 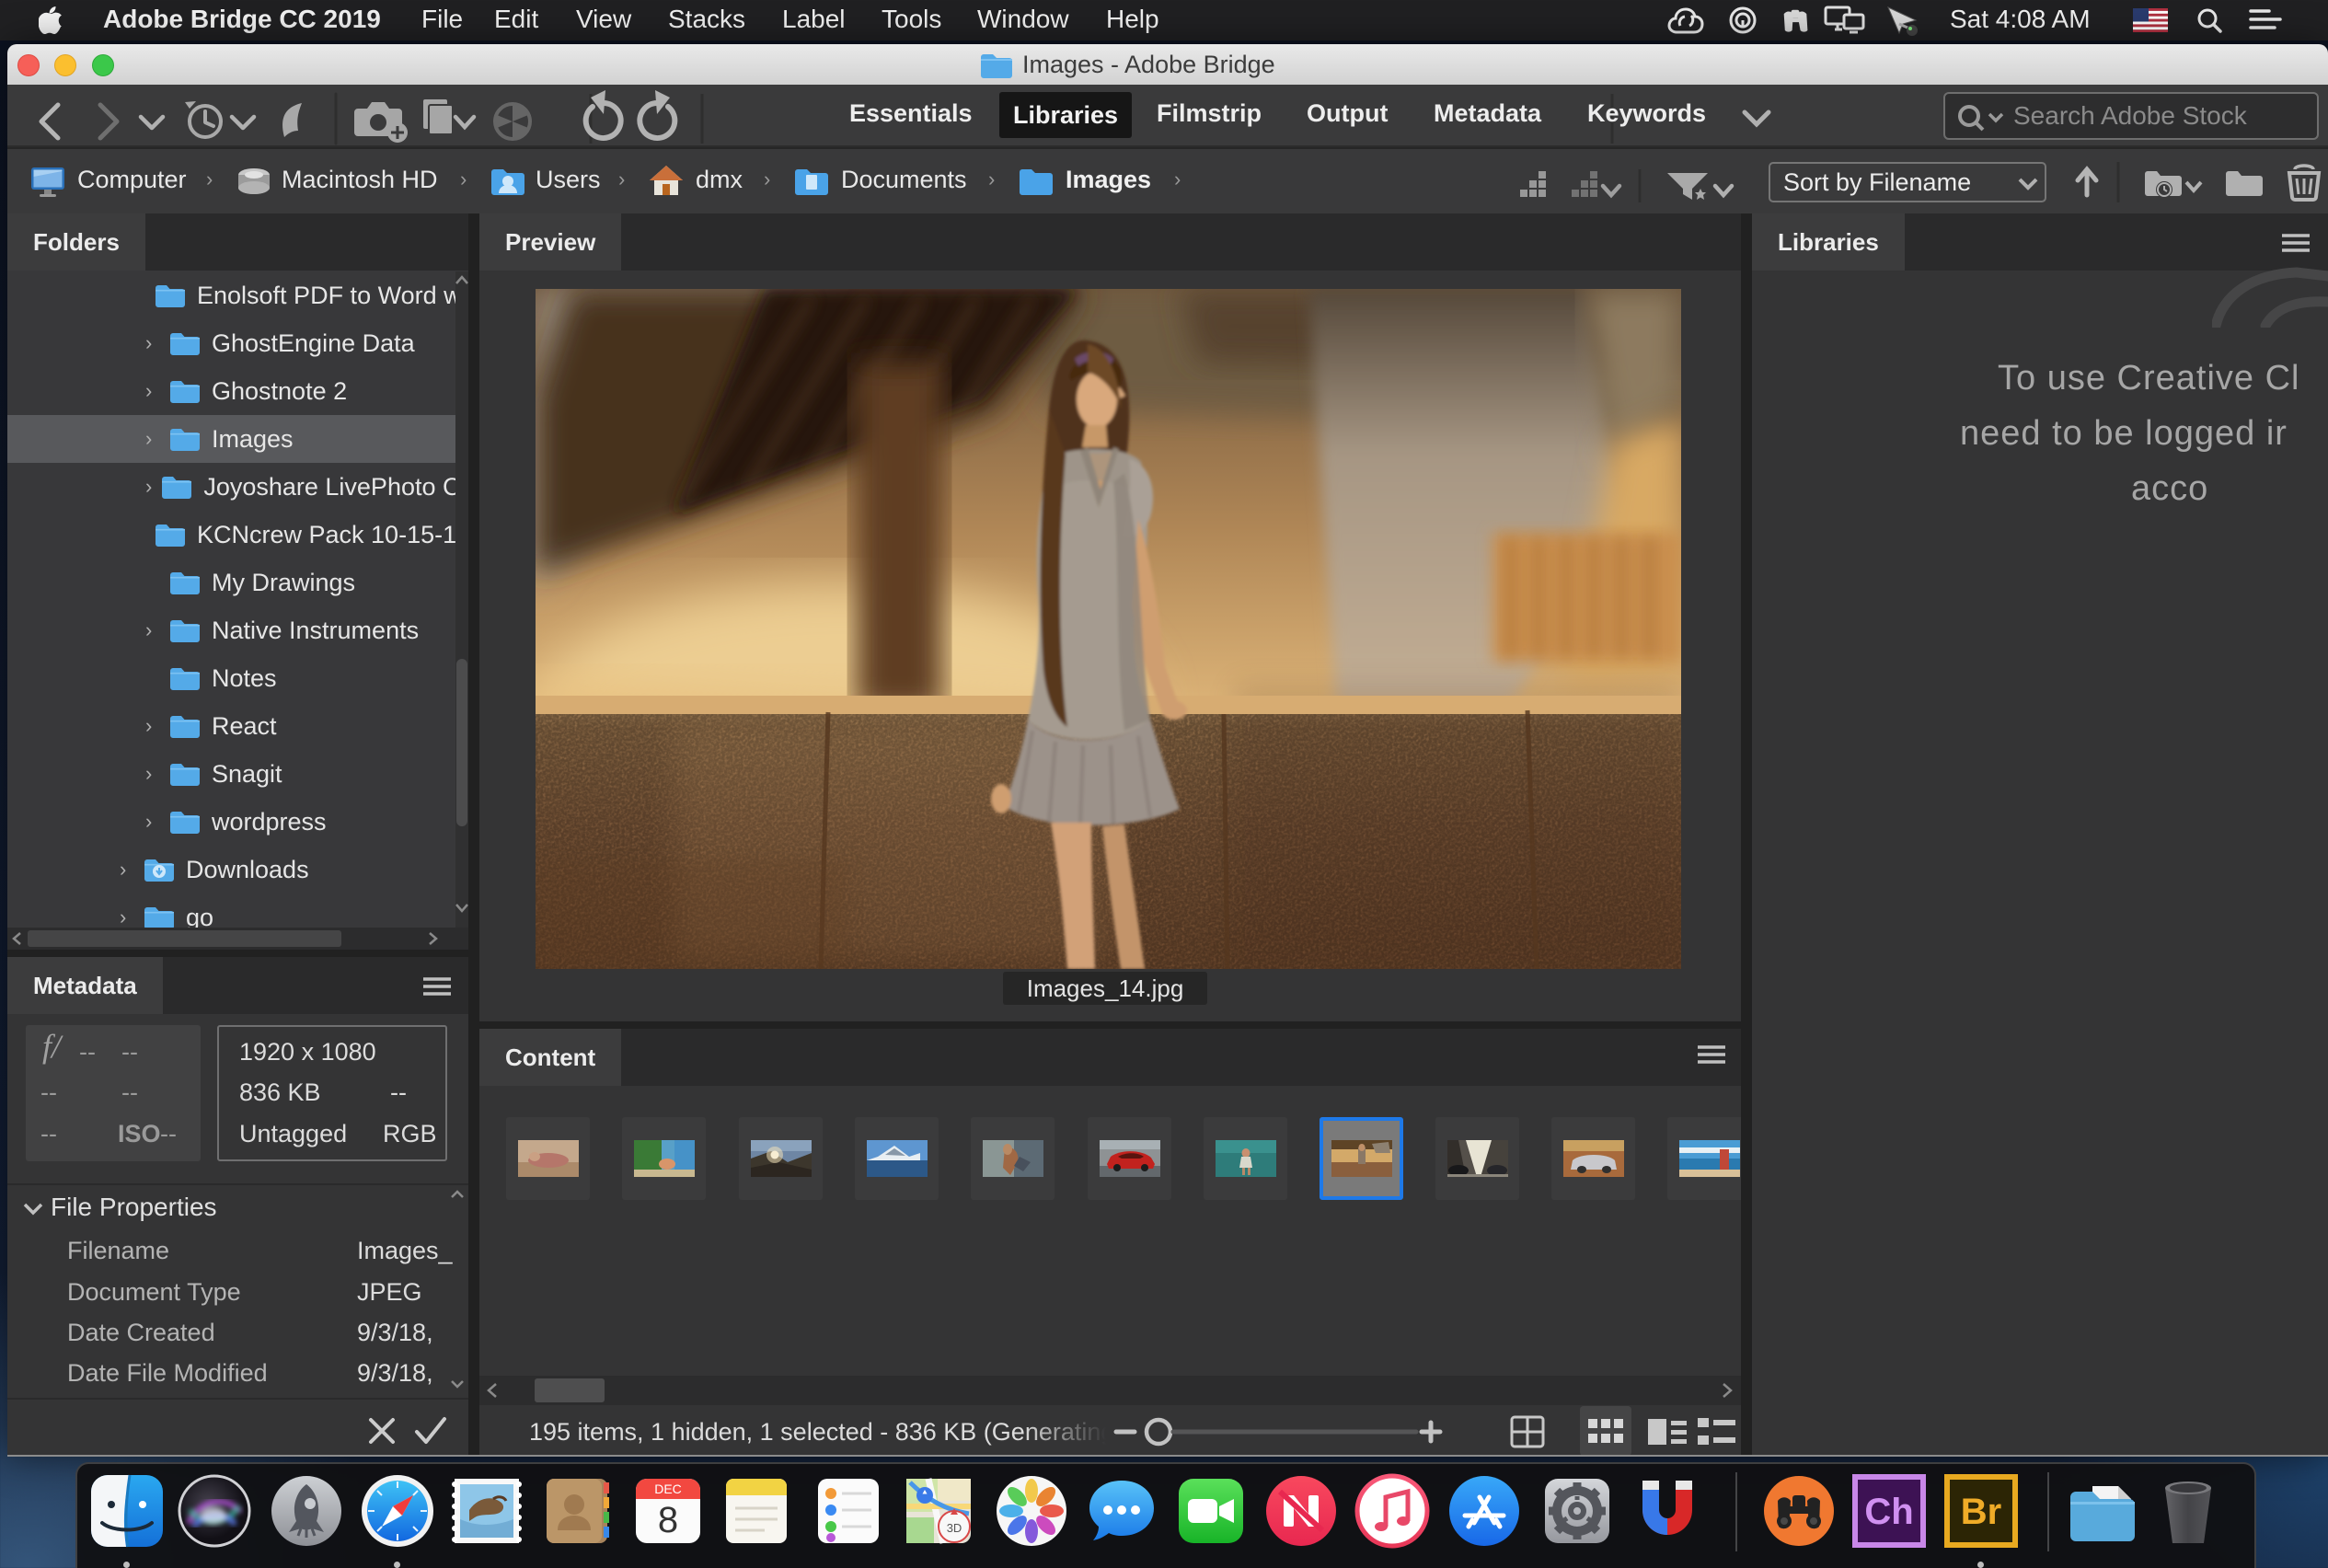 What do you see at coordinates (1981, 1512) in the screenshot?
I see `svg-text: Br` at bounding box center [1981, 1512].